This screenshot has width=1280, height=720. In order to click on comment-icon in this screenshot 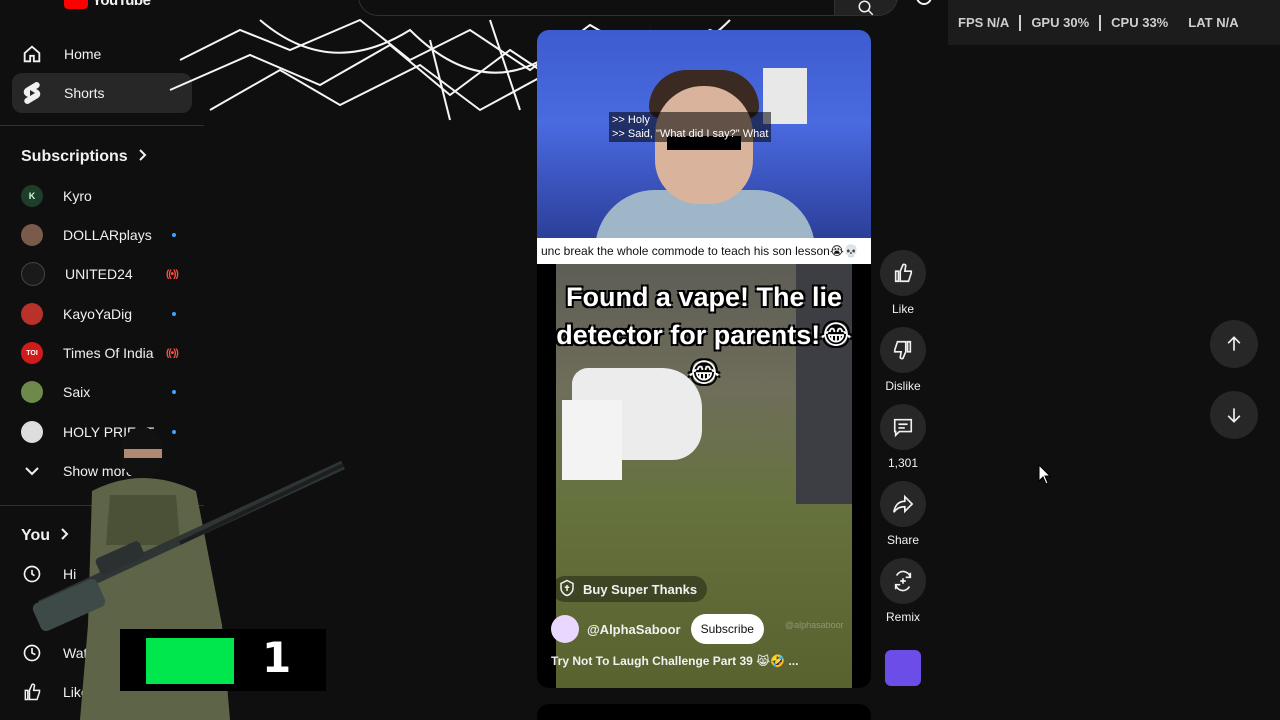, I will do `click(903, 427)`.